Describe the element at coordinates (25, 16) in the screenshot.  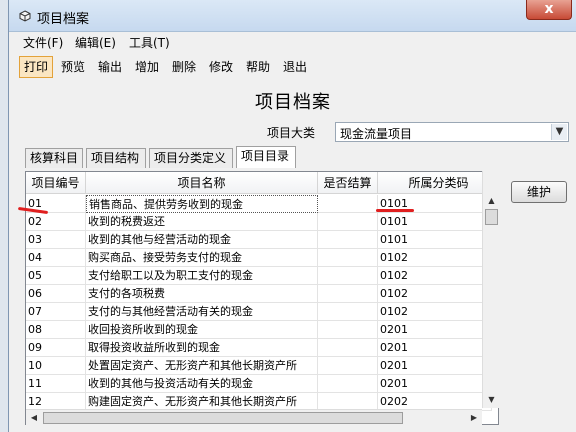
I see `app-icon` at that location.